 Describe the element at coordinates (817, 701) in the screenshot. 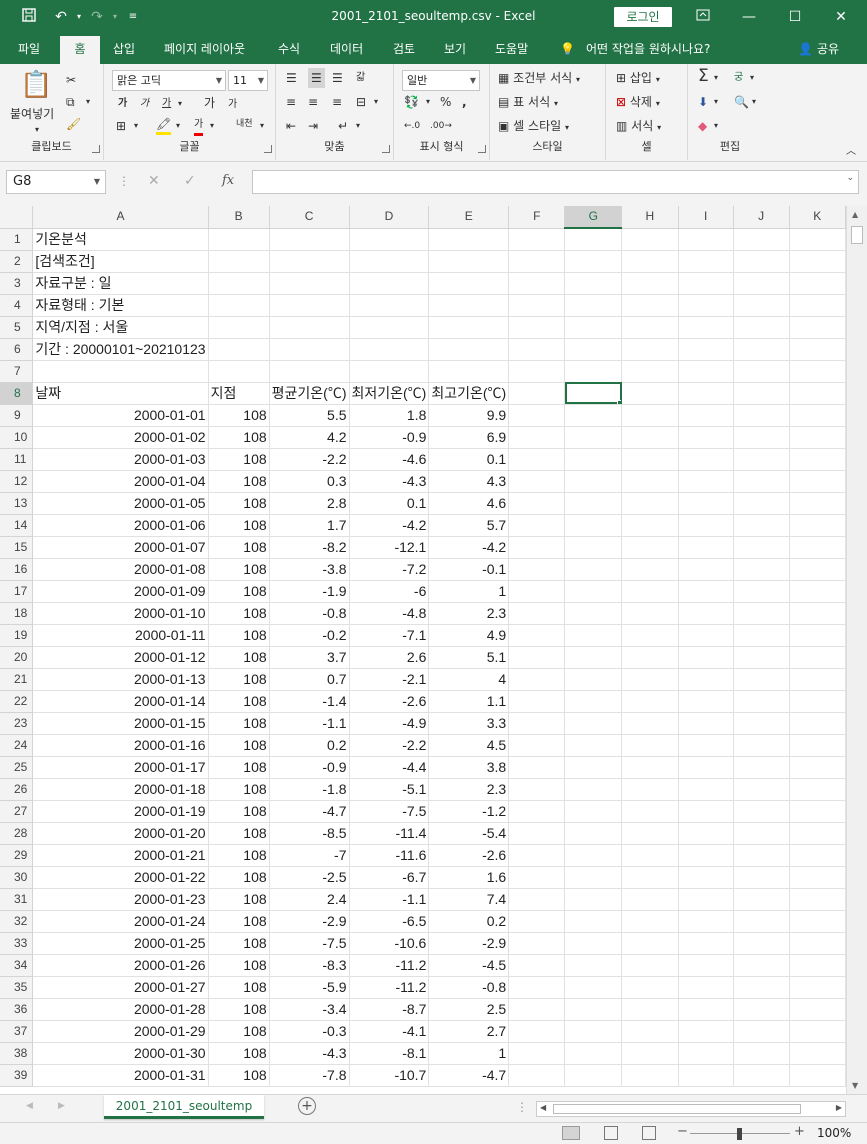

I see `cell-k22` at that location.